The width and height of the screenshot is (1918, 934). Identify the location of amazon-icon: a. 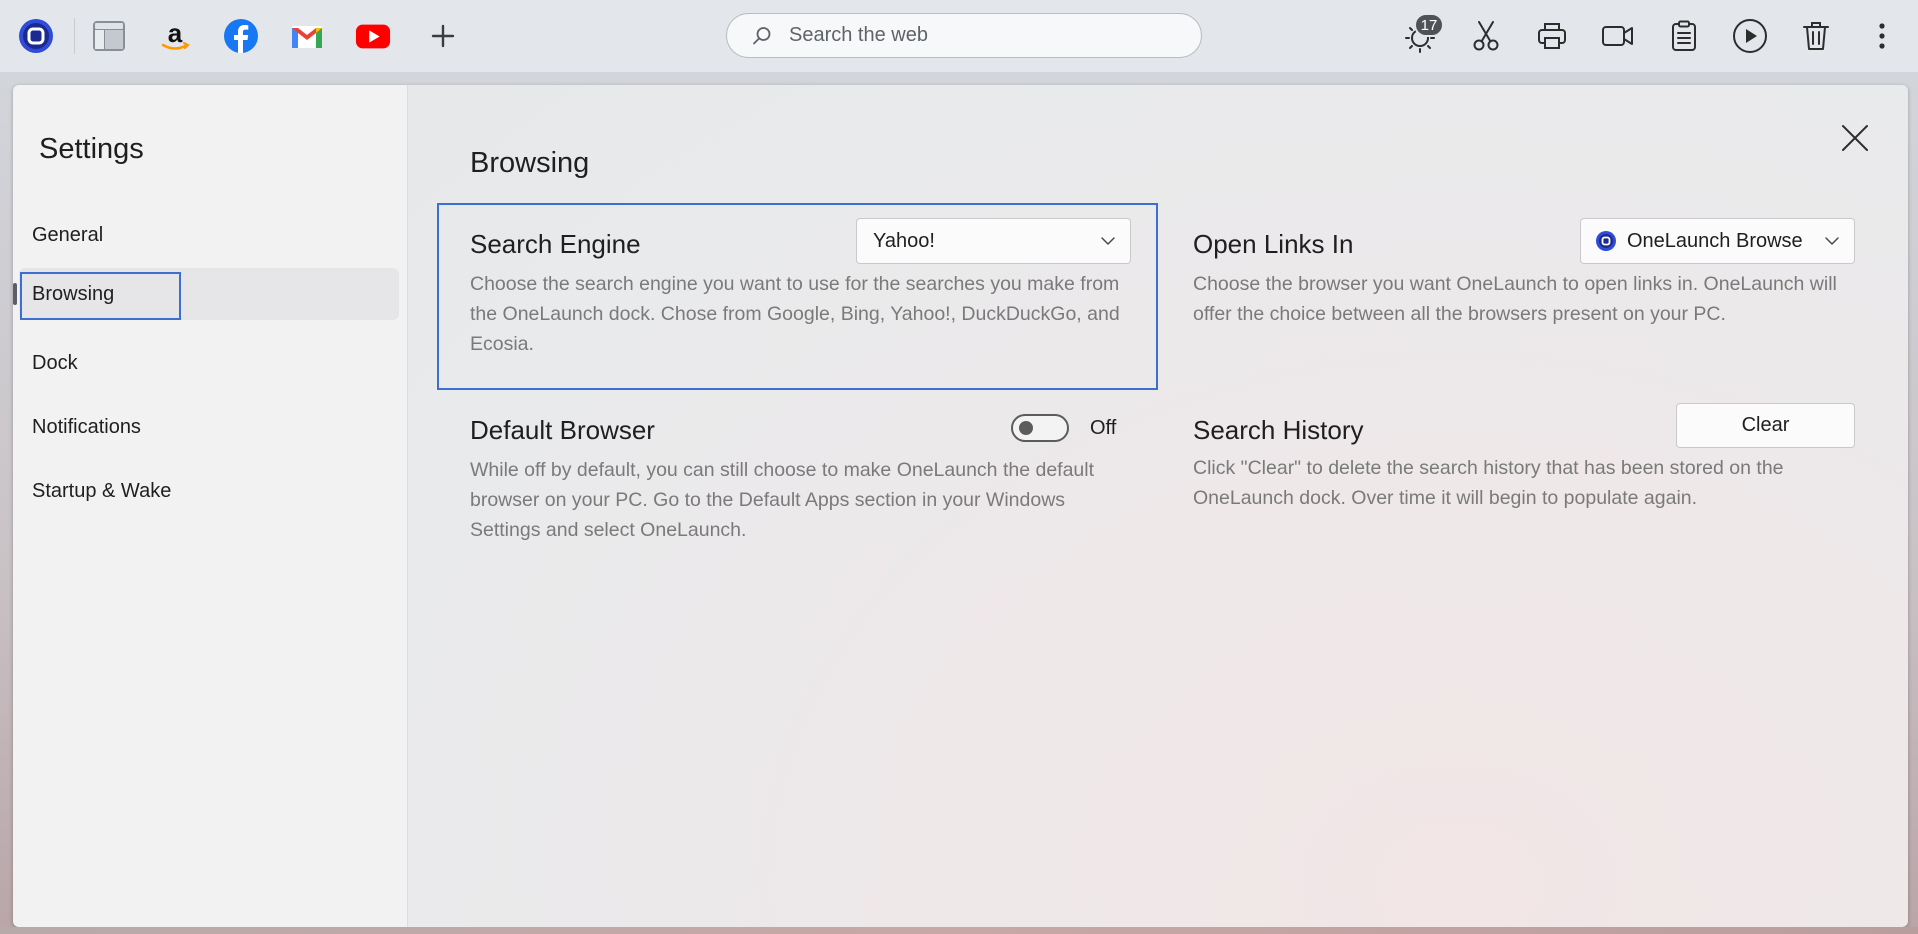
(175, 36).